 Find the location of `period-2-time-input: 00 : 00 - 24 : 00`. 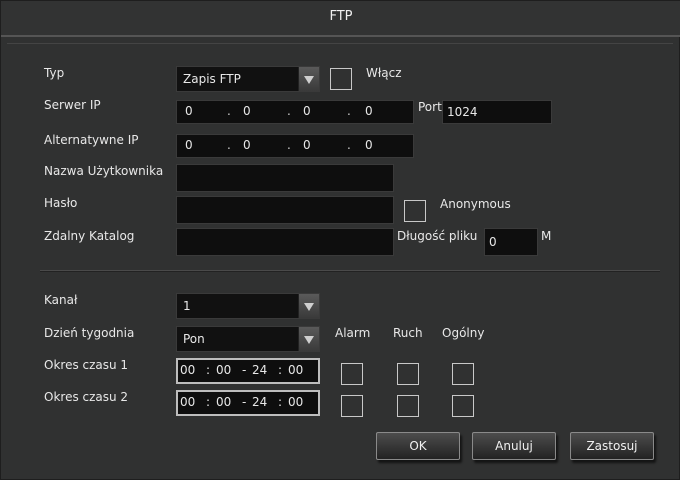

period-2-time-input: 00 : 00 - 24 : 00 is located at coordinates (248, 403).